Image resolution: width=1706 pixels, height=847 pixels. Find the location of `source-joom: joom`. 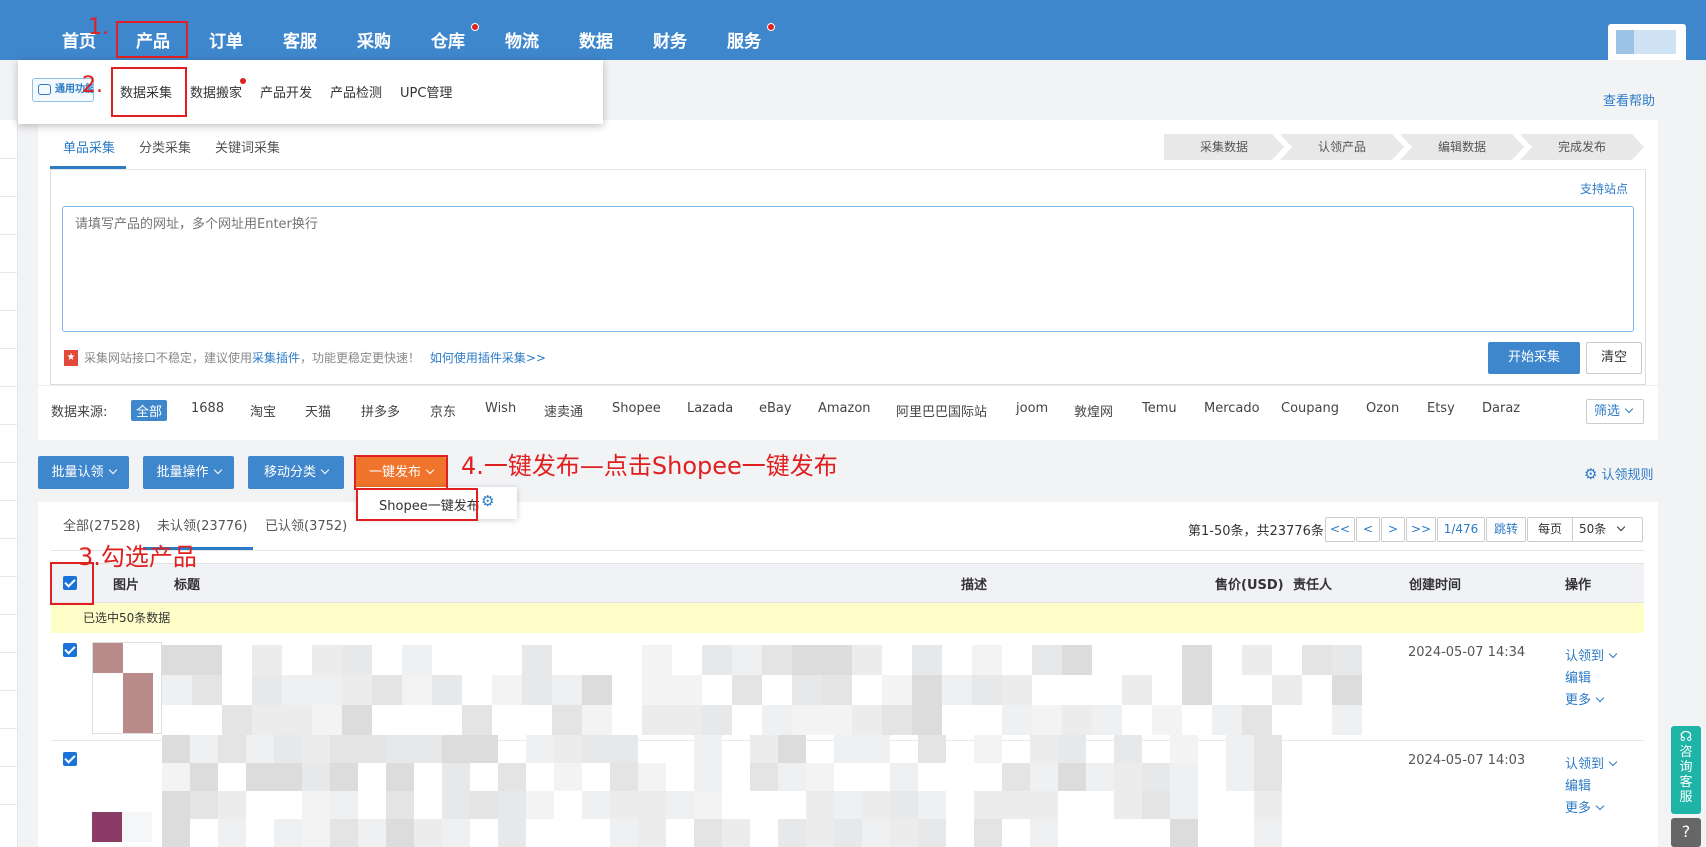

source-joom: joom is located at coordinates (1032, 408).